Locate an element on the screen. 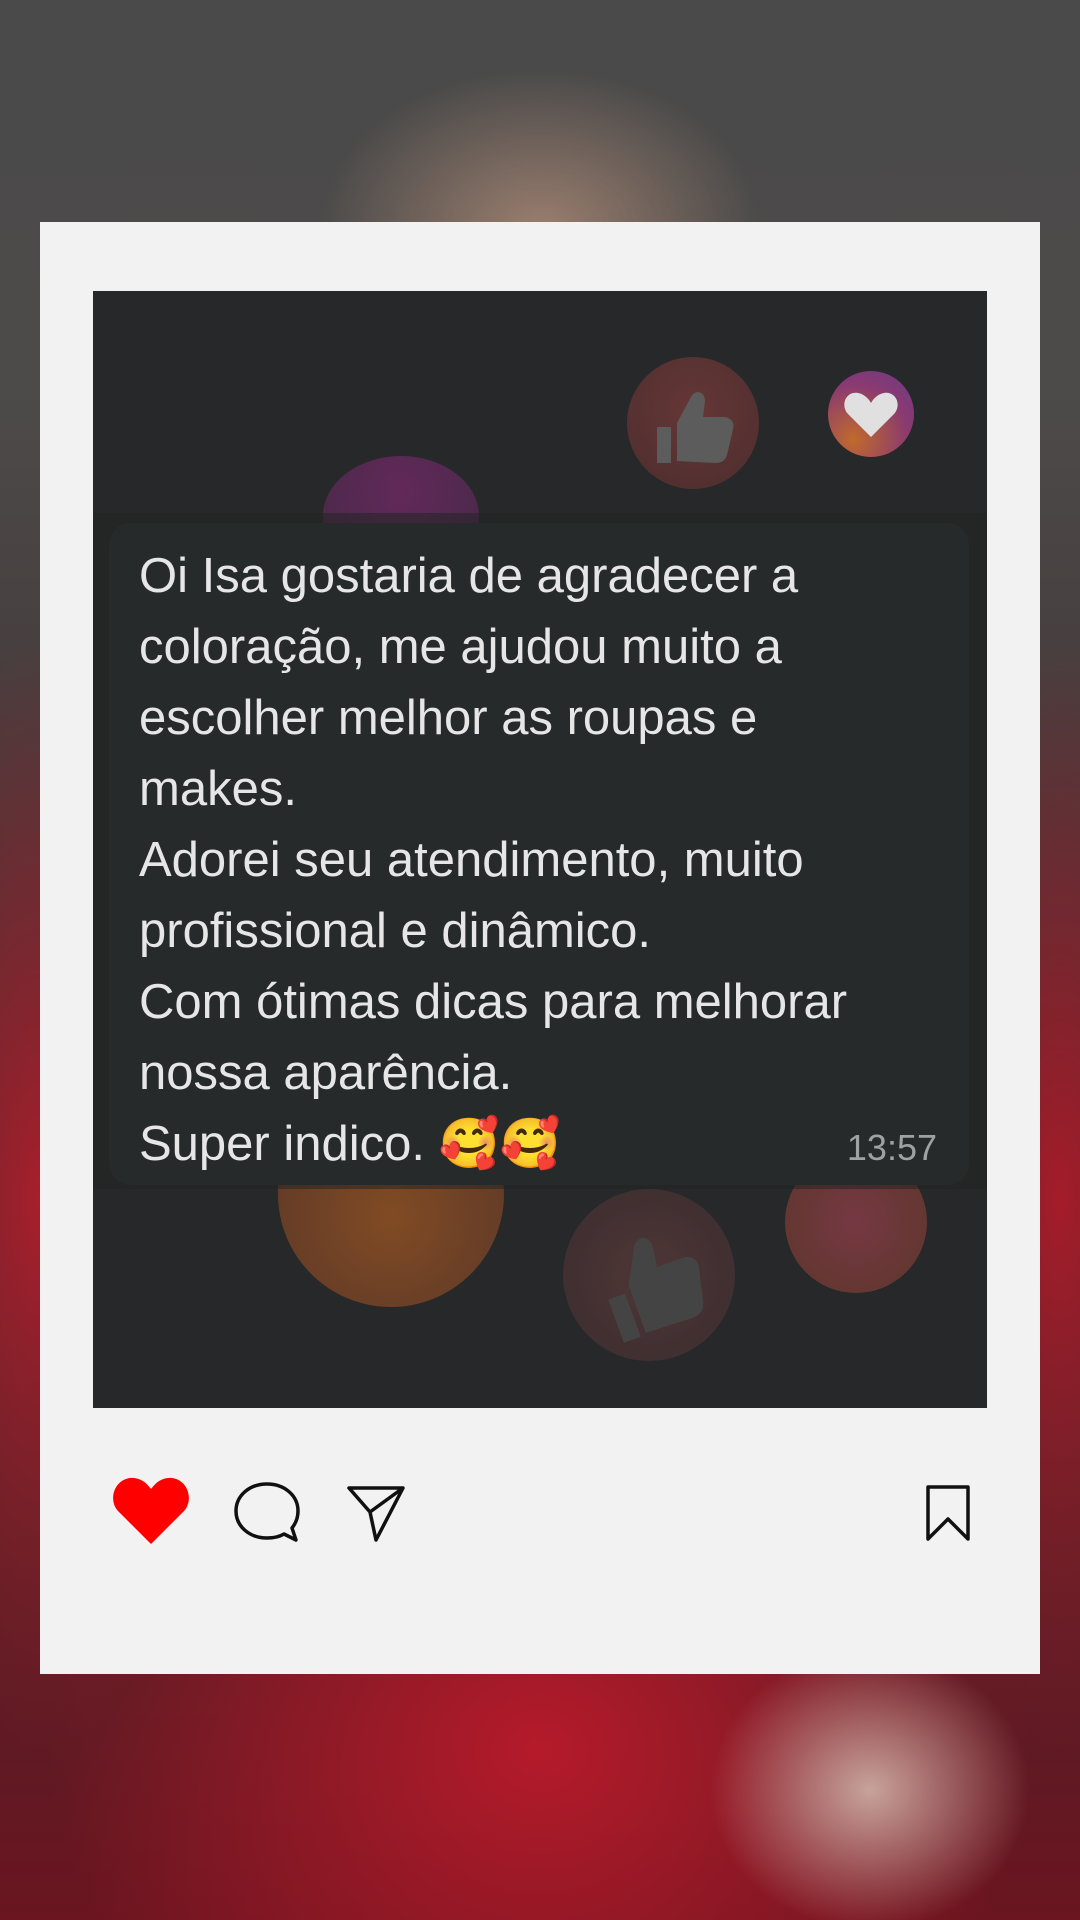 The height and width of the screenshot is (1920, 1080). bookmark-icon is located at coordinates (948, 1515).